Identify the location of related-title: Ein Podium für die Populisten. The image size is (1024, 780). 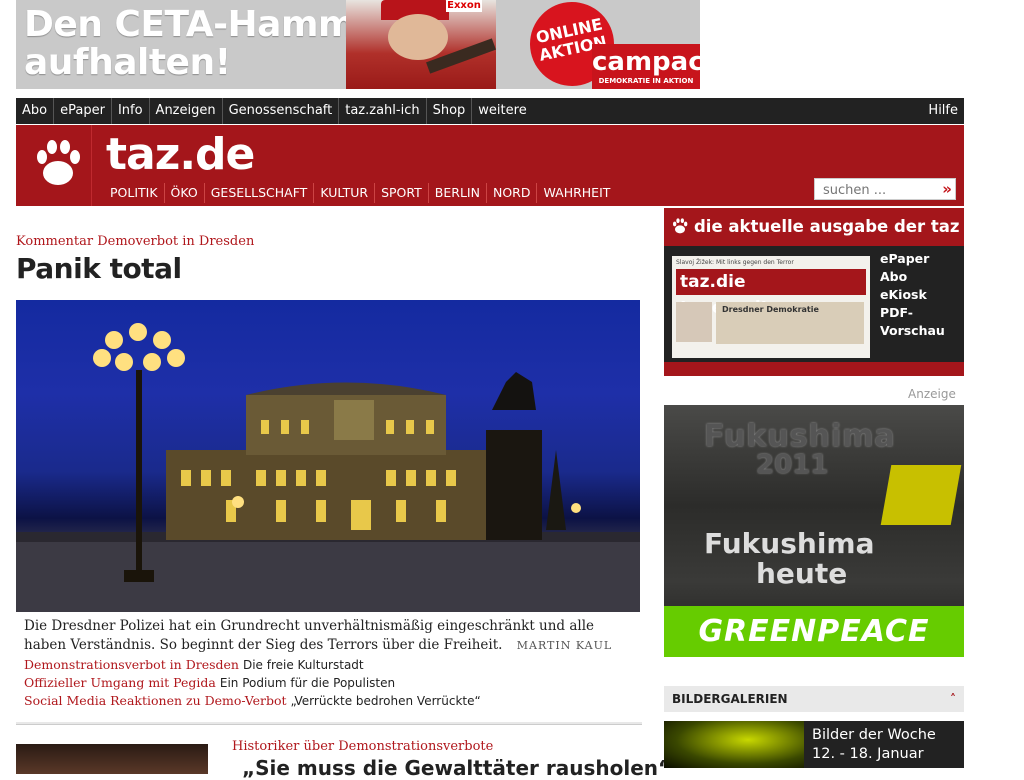
(307, 683).